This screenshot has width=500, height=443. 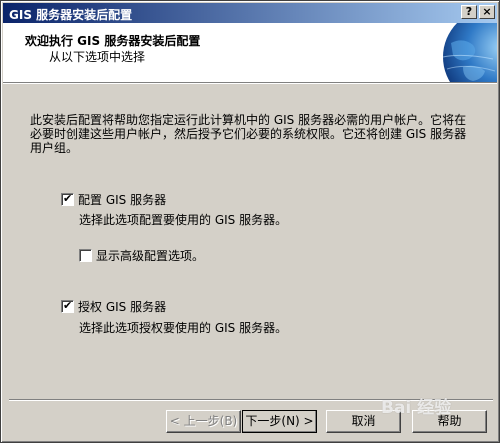 I want to click on configure-description: 选择此选项配置要使用的 GIS 服务器。, so click(x=183, y=220).